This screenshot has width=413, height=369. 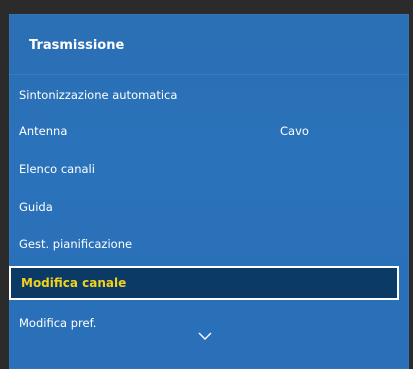 I want to click on menu-item-guide: Guida, so click(x=204, y=207).